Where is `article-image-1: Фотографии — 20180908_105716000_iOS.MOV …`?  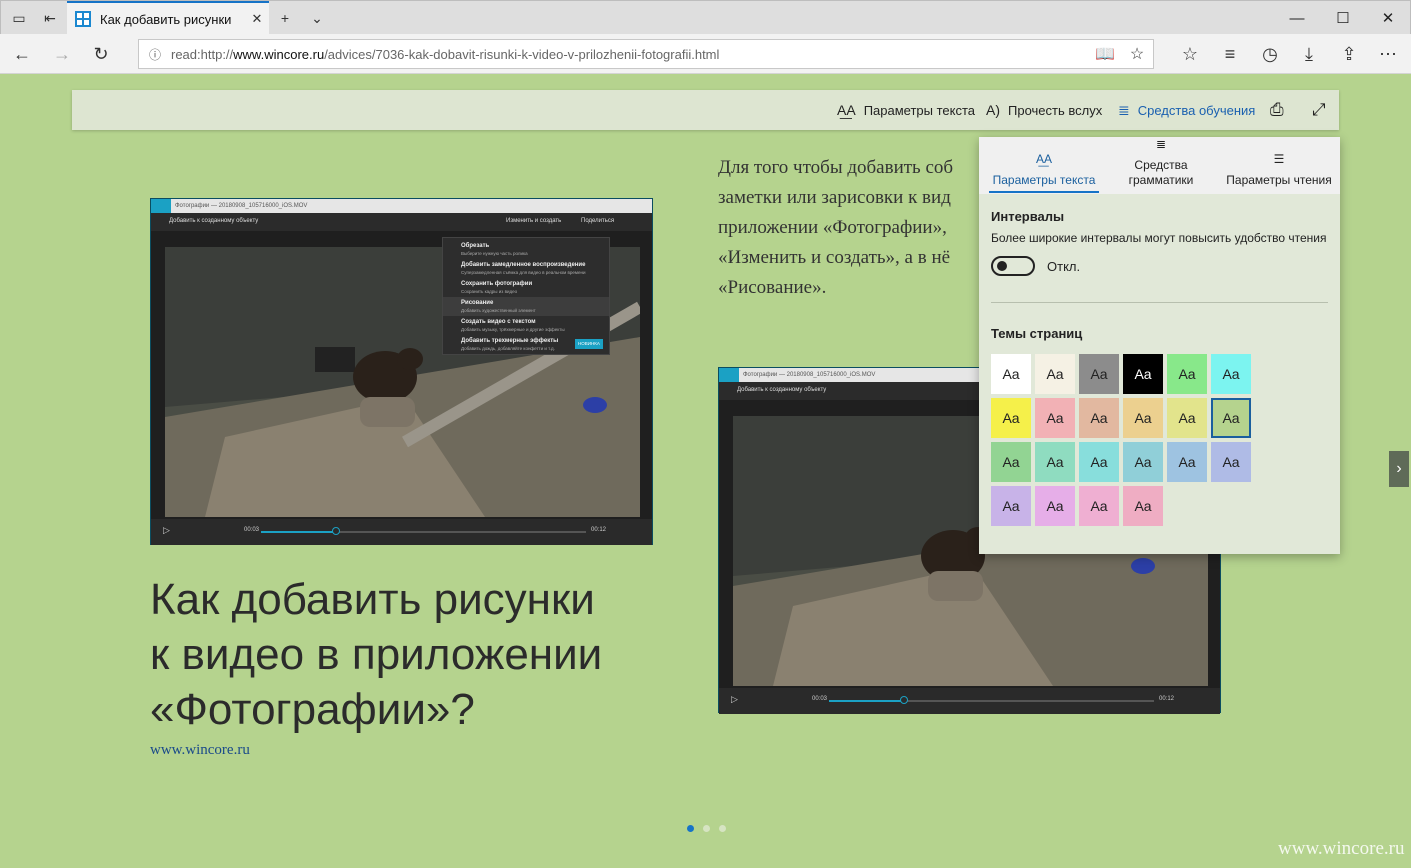 article-image-1: Фотографии — 20180908_105716000_iOS.MOV … is located at coordinates (401, 371).